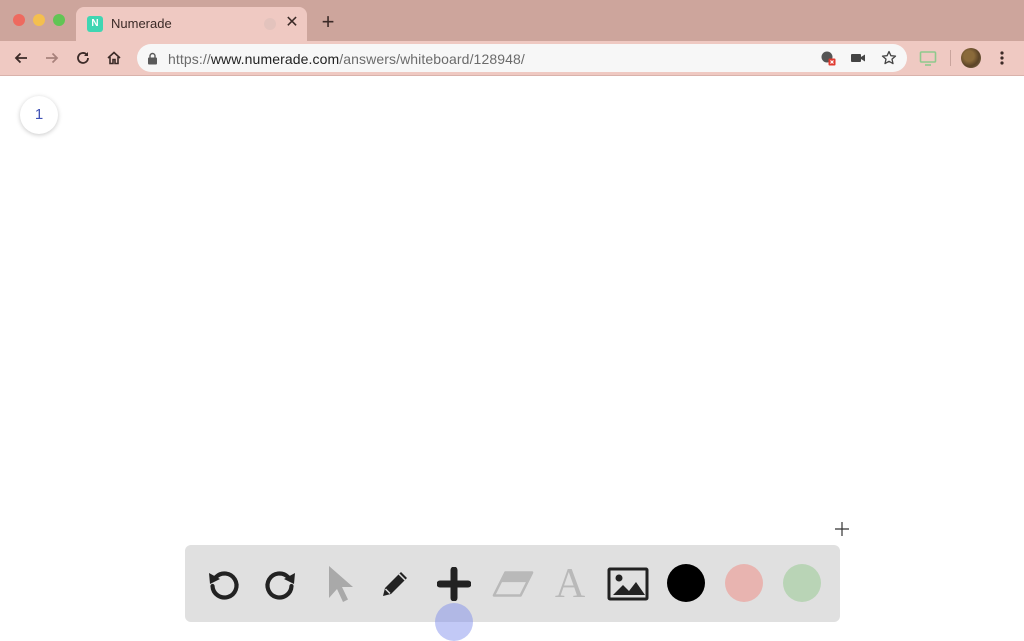 The image size is (1024, 641). Describe the element at coordinates (114, 58) in the screenshot. I see `home-icon` at that location.